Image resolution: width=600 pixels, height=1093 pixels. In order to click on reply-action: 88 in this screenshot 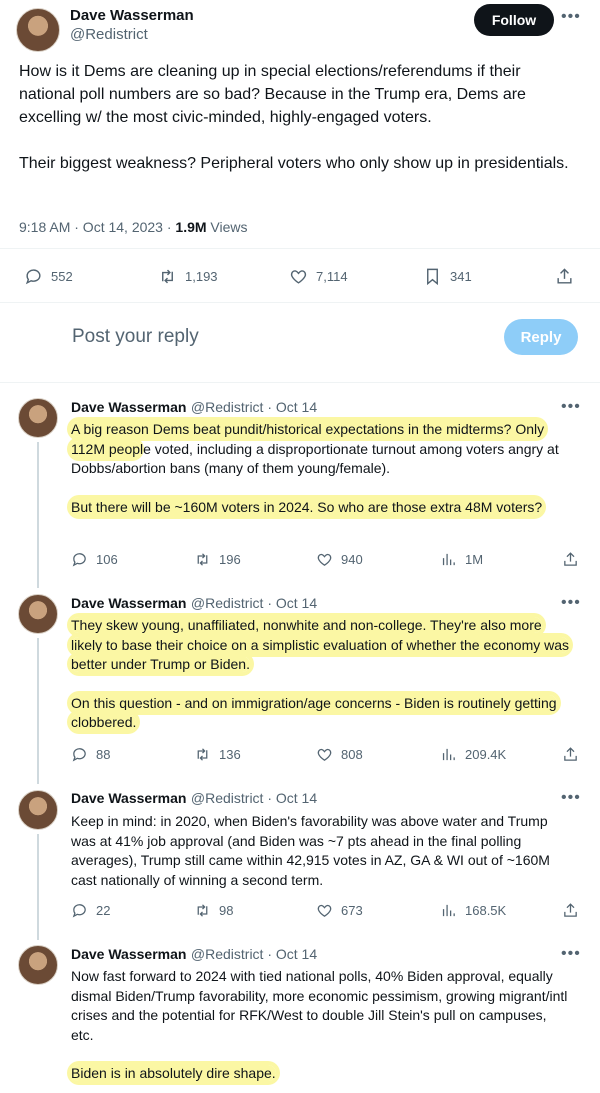, I will do `click(90, 754)`.